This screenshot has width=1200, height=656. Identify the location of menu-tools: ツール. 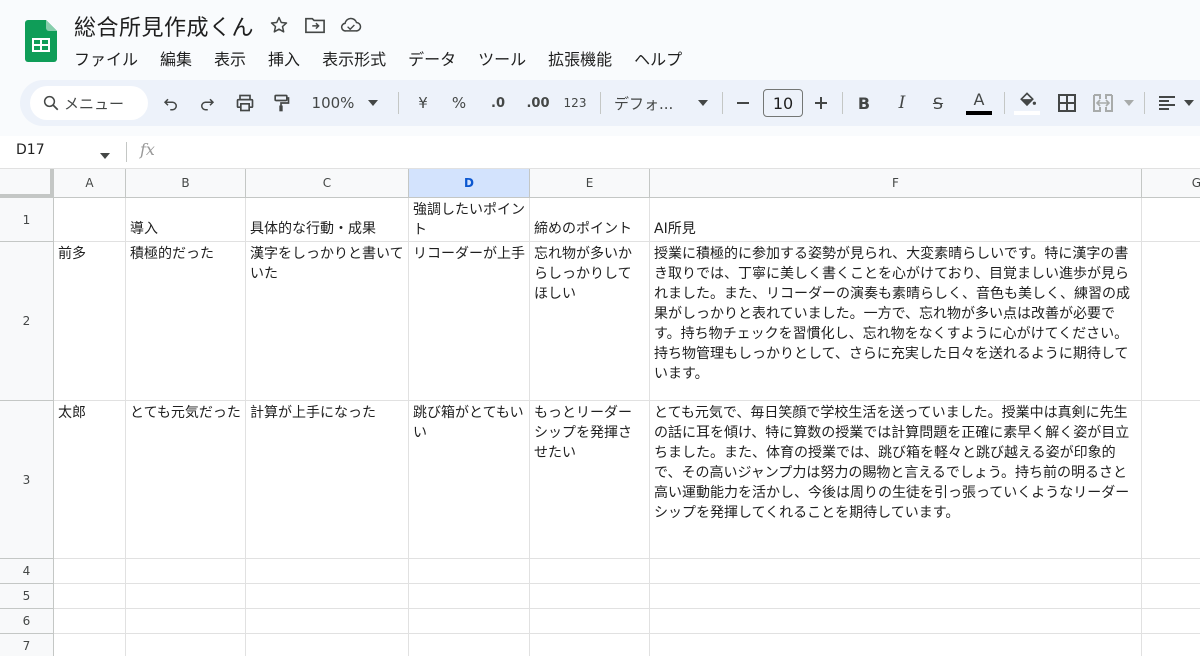
(506, 58).